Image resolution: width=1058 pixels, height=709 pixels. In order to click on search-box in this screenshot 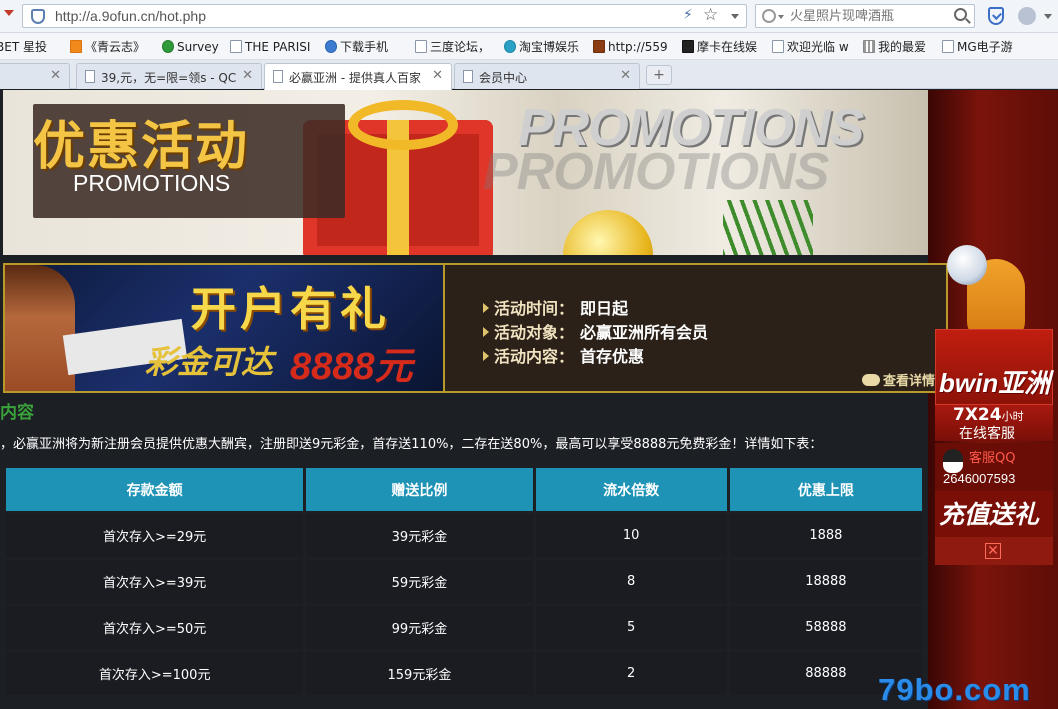, I will do `click(865, 16)`.